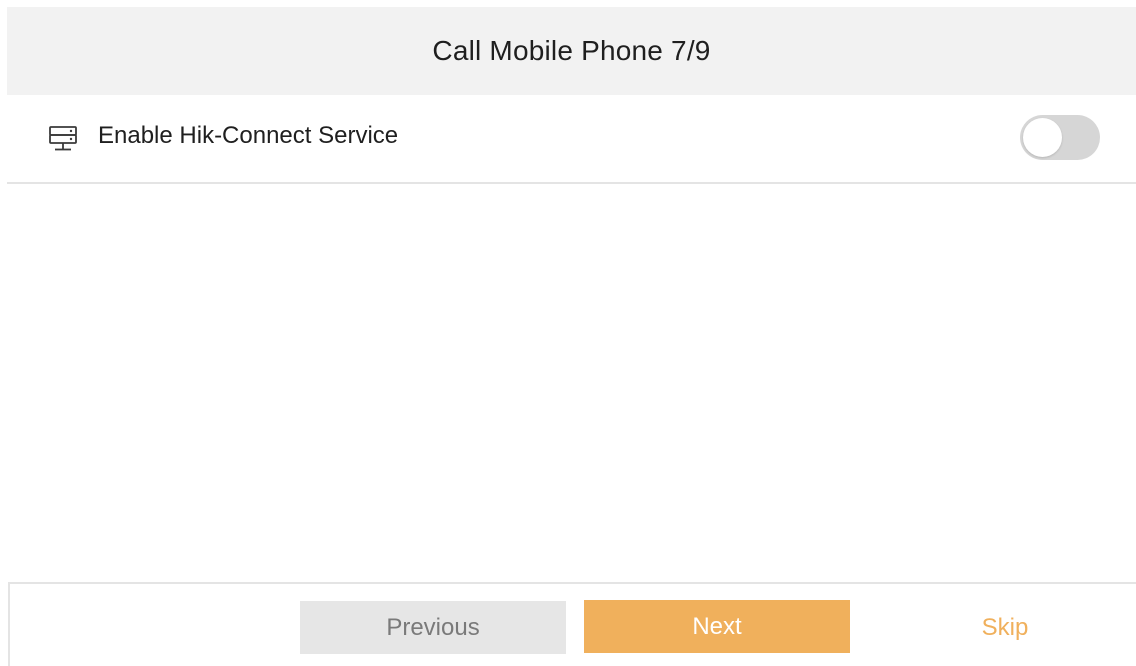 Image resolution: width=1136 pixels, height=666 pixels. Describe the element at coordinates (433, 627) in the screenshot. I see `previous-button: Previous` at that location.